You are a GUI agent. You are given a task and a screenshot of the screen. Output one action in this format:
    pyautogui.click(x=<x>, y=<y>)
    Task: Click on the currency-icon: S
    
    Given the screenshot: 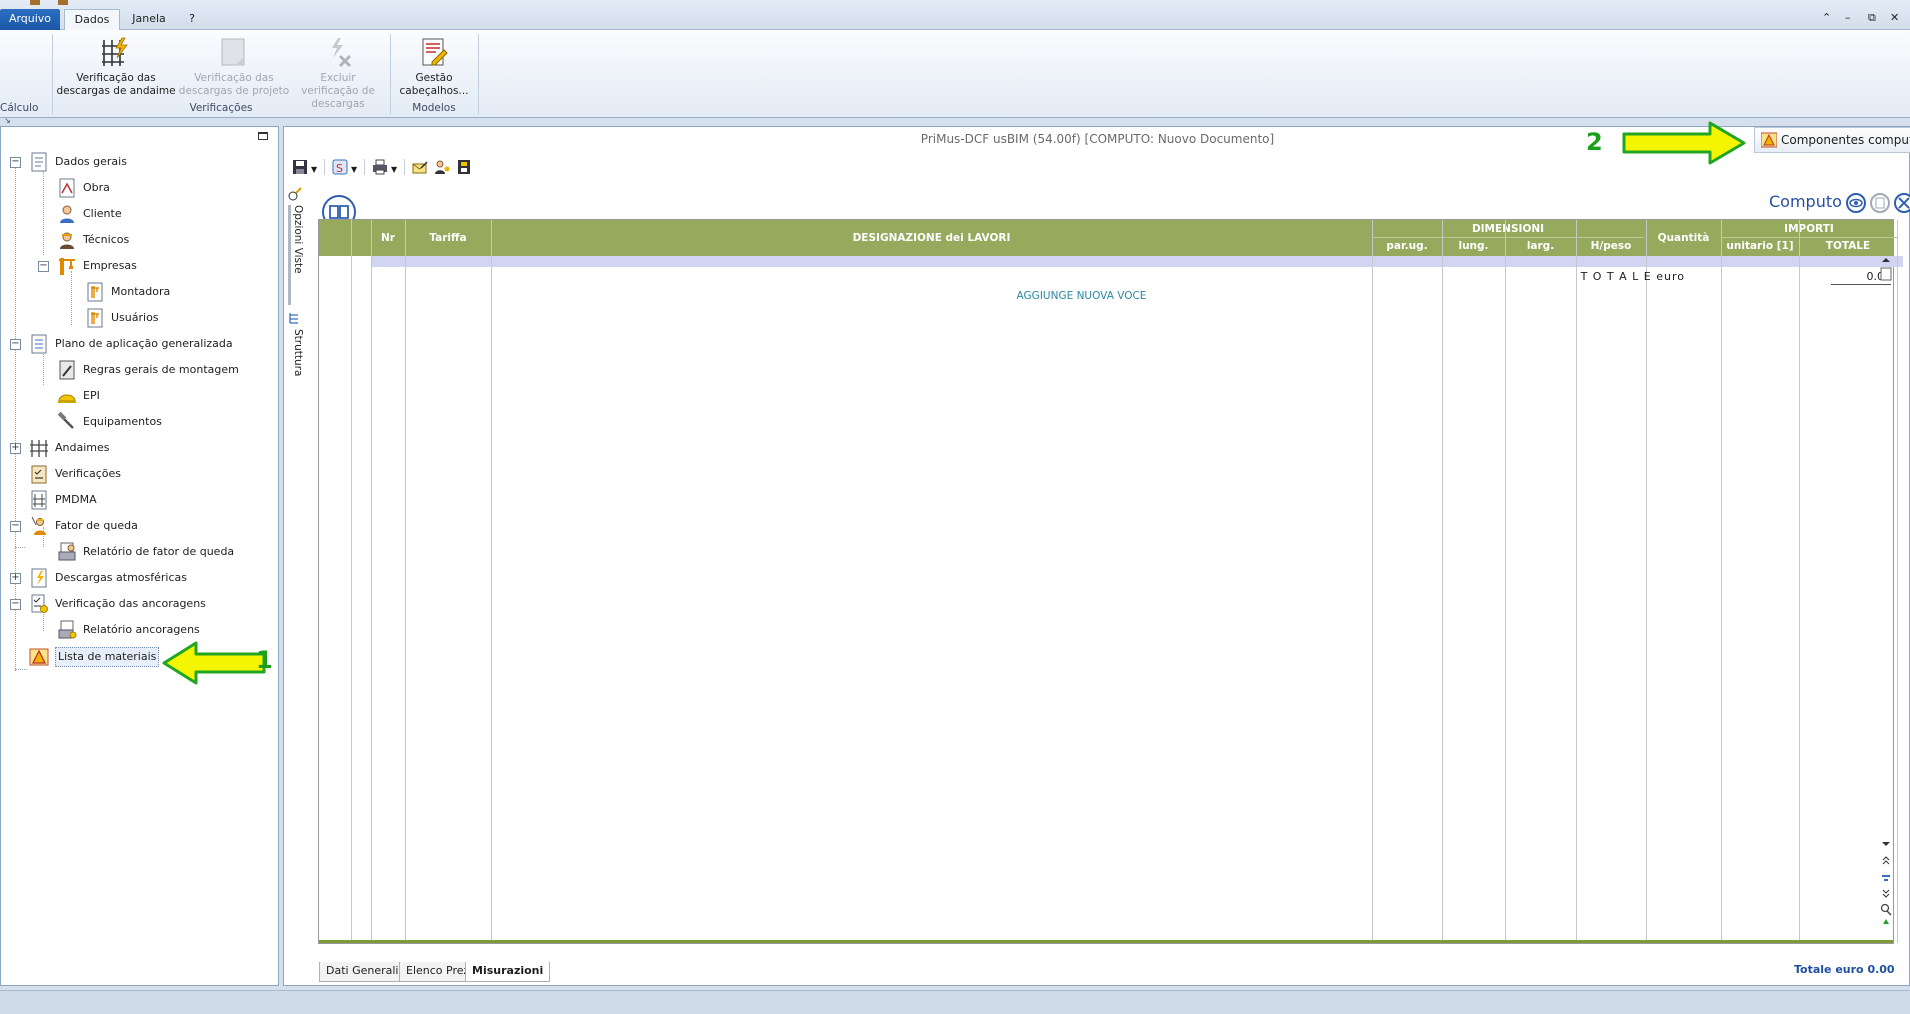 What is the action you would take?
    pyautogui.click(x=340, y=167)
    